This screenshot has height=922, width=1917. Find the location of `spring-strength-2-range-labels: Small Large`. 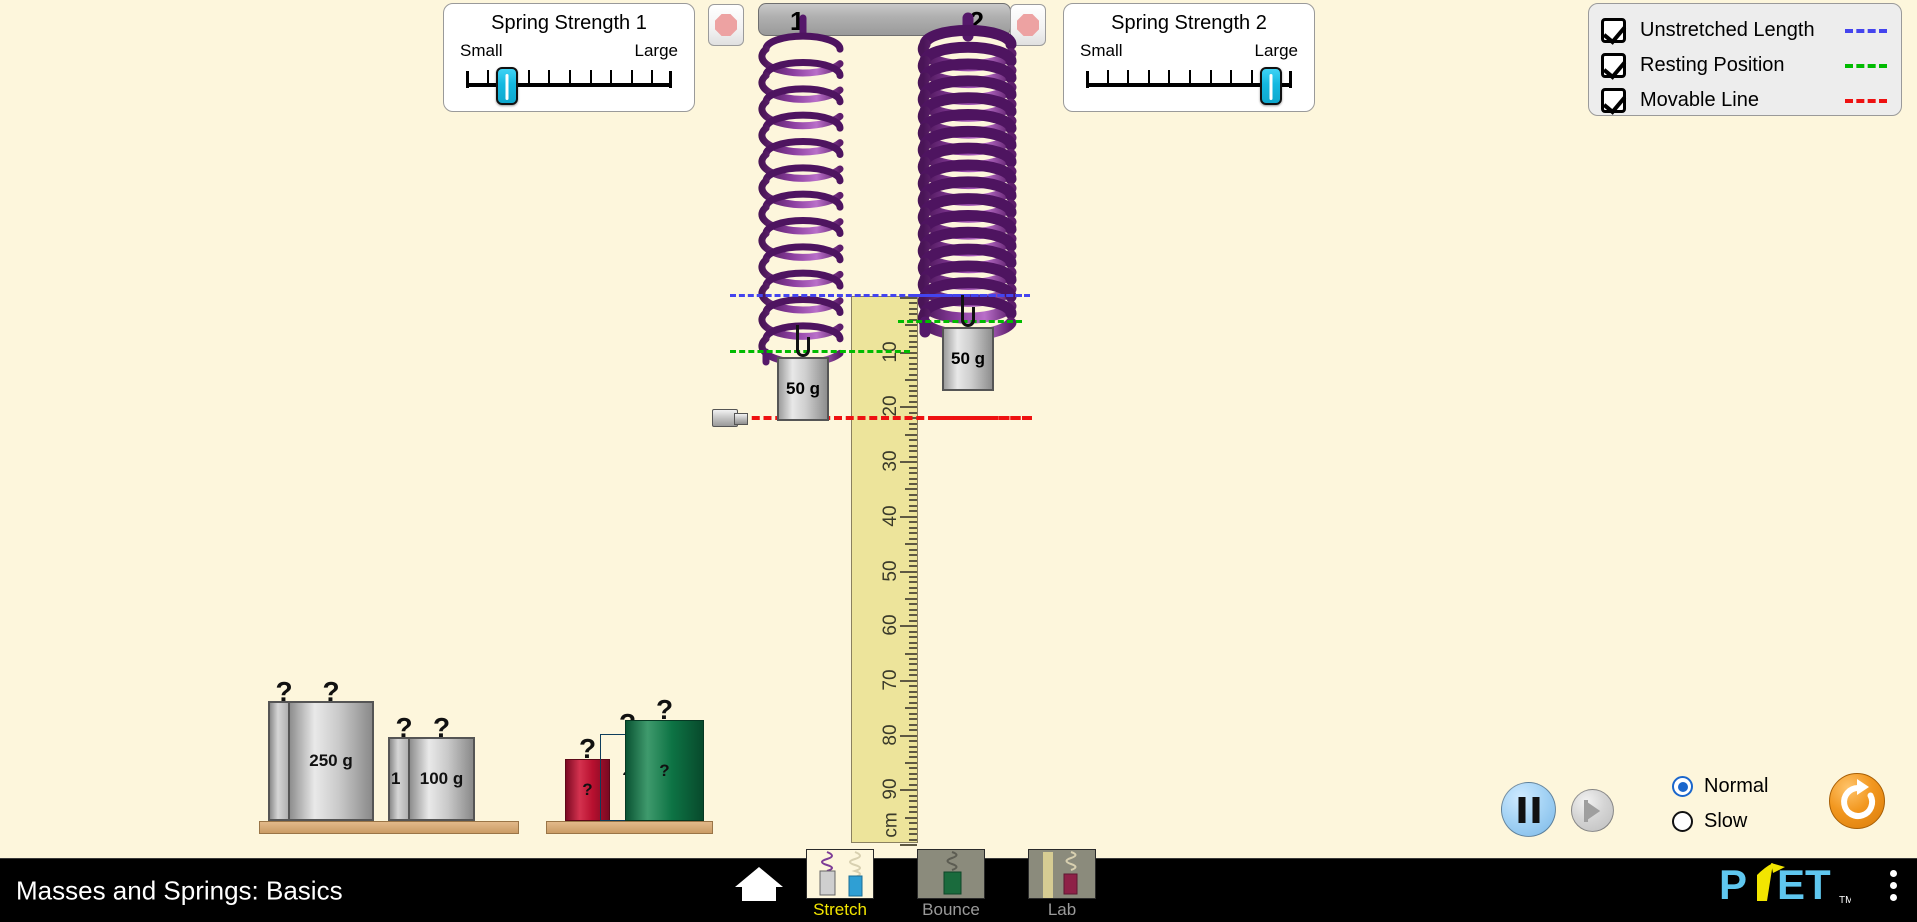

spring-strength-2-range-labels: Small Large is located at coordinates (1189, 51).